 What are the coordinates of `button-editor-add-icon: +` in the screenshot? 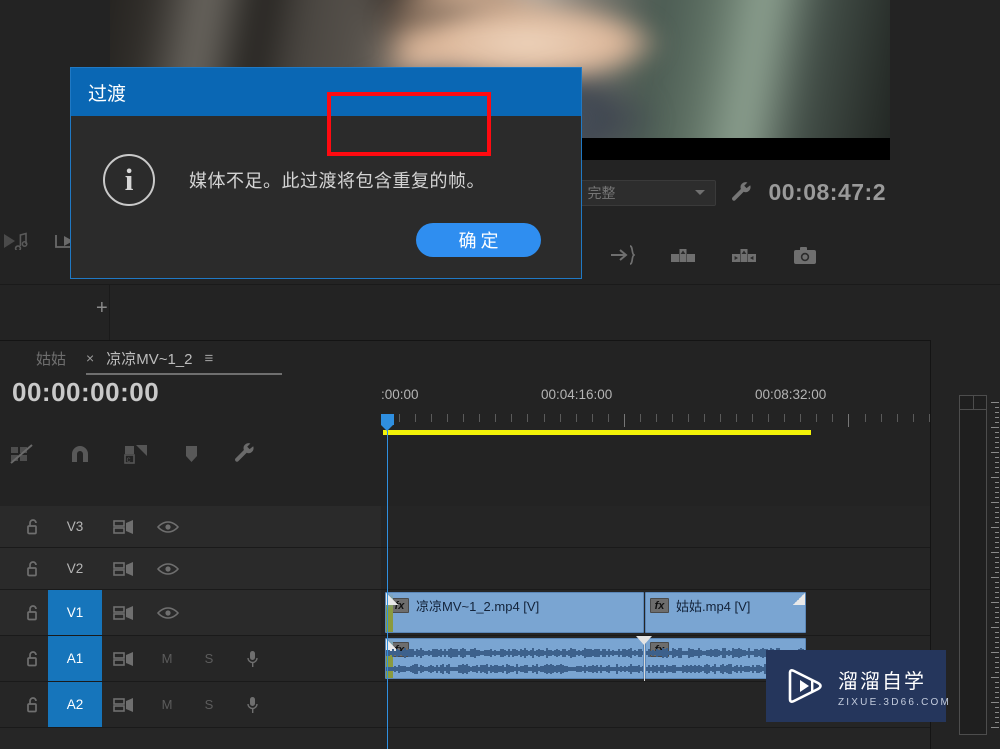 It's located at (102, 308).